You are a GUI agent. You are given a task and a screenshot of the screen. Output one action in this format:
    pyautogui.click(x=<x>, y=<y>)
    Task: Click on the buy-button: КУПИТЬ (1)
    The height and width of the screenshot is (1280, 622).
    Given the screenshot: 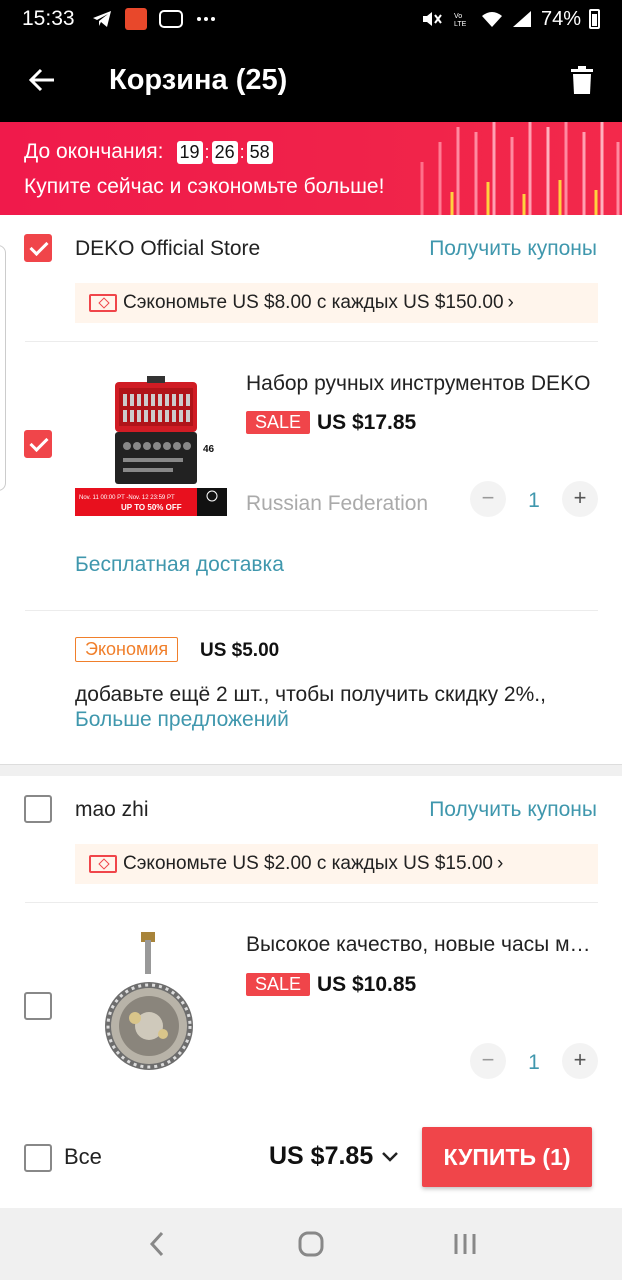 What is the action you would take?
    pyautogui.click(x=507, y=1157)
    